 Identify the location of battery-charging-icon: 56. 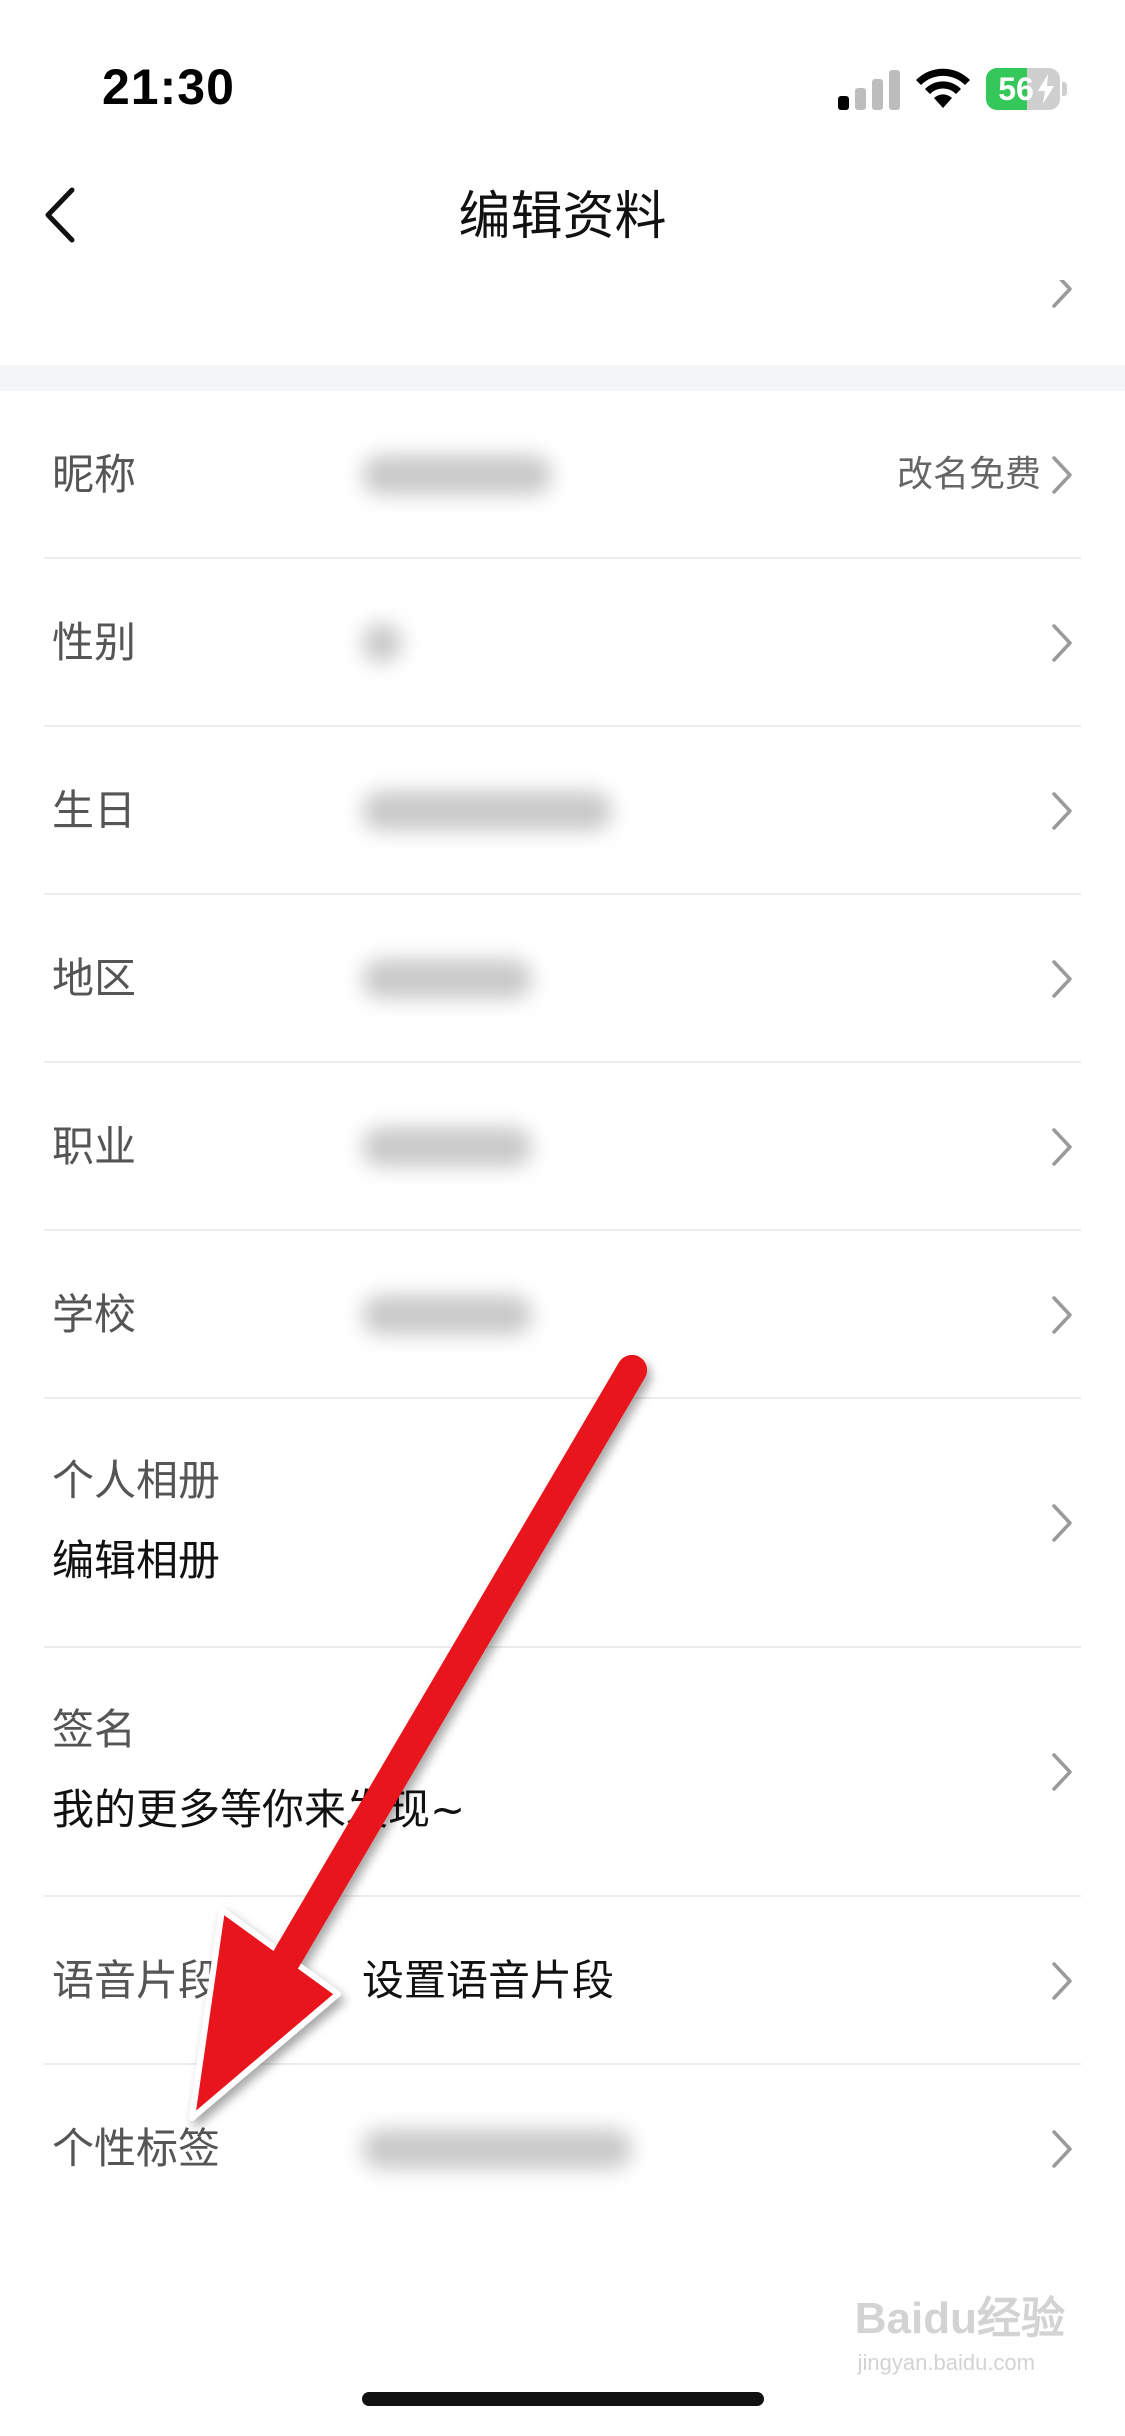
(1026, 89).